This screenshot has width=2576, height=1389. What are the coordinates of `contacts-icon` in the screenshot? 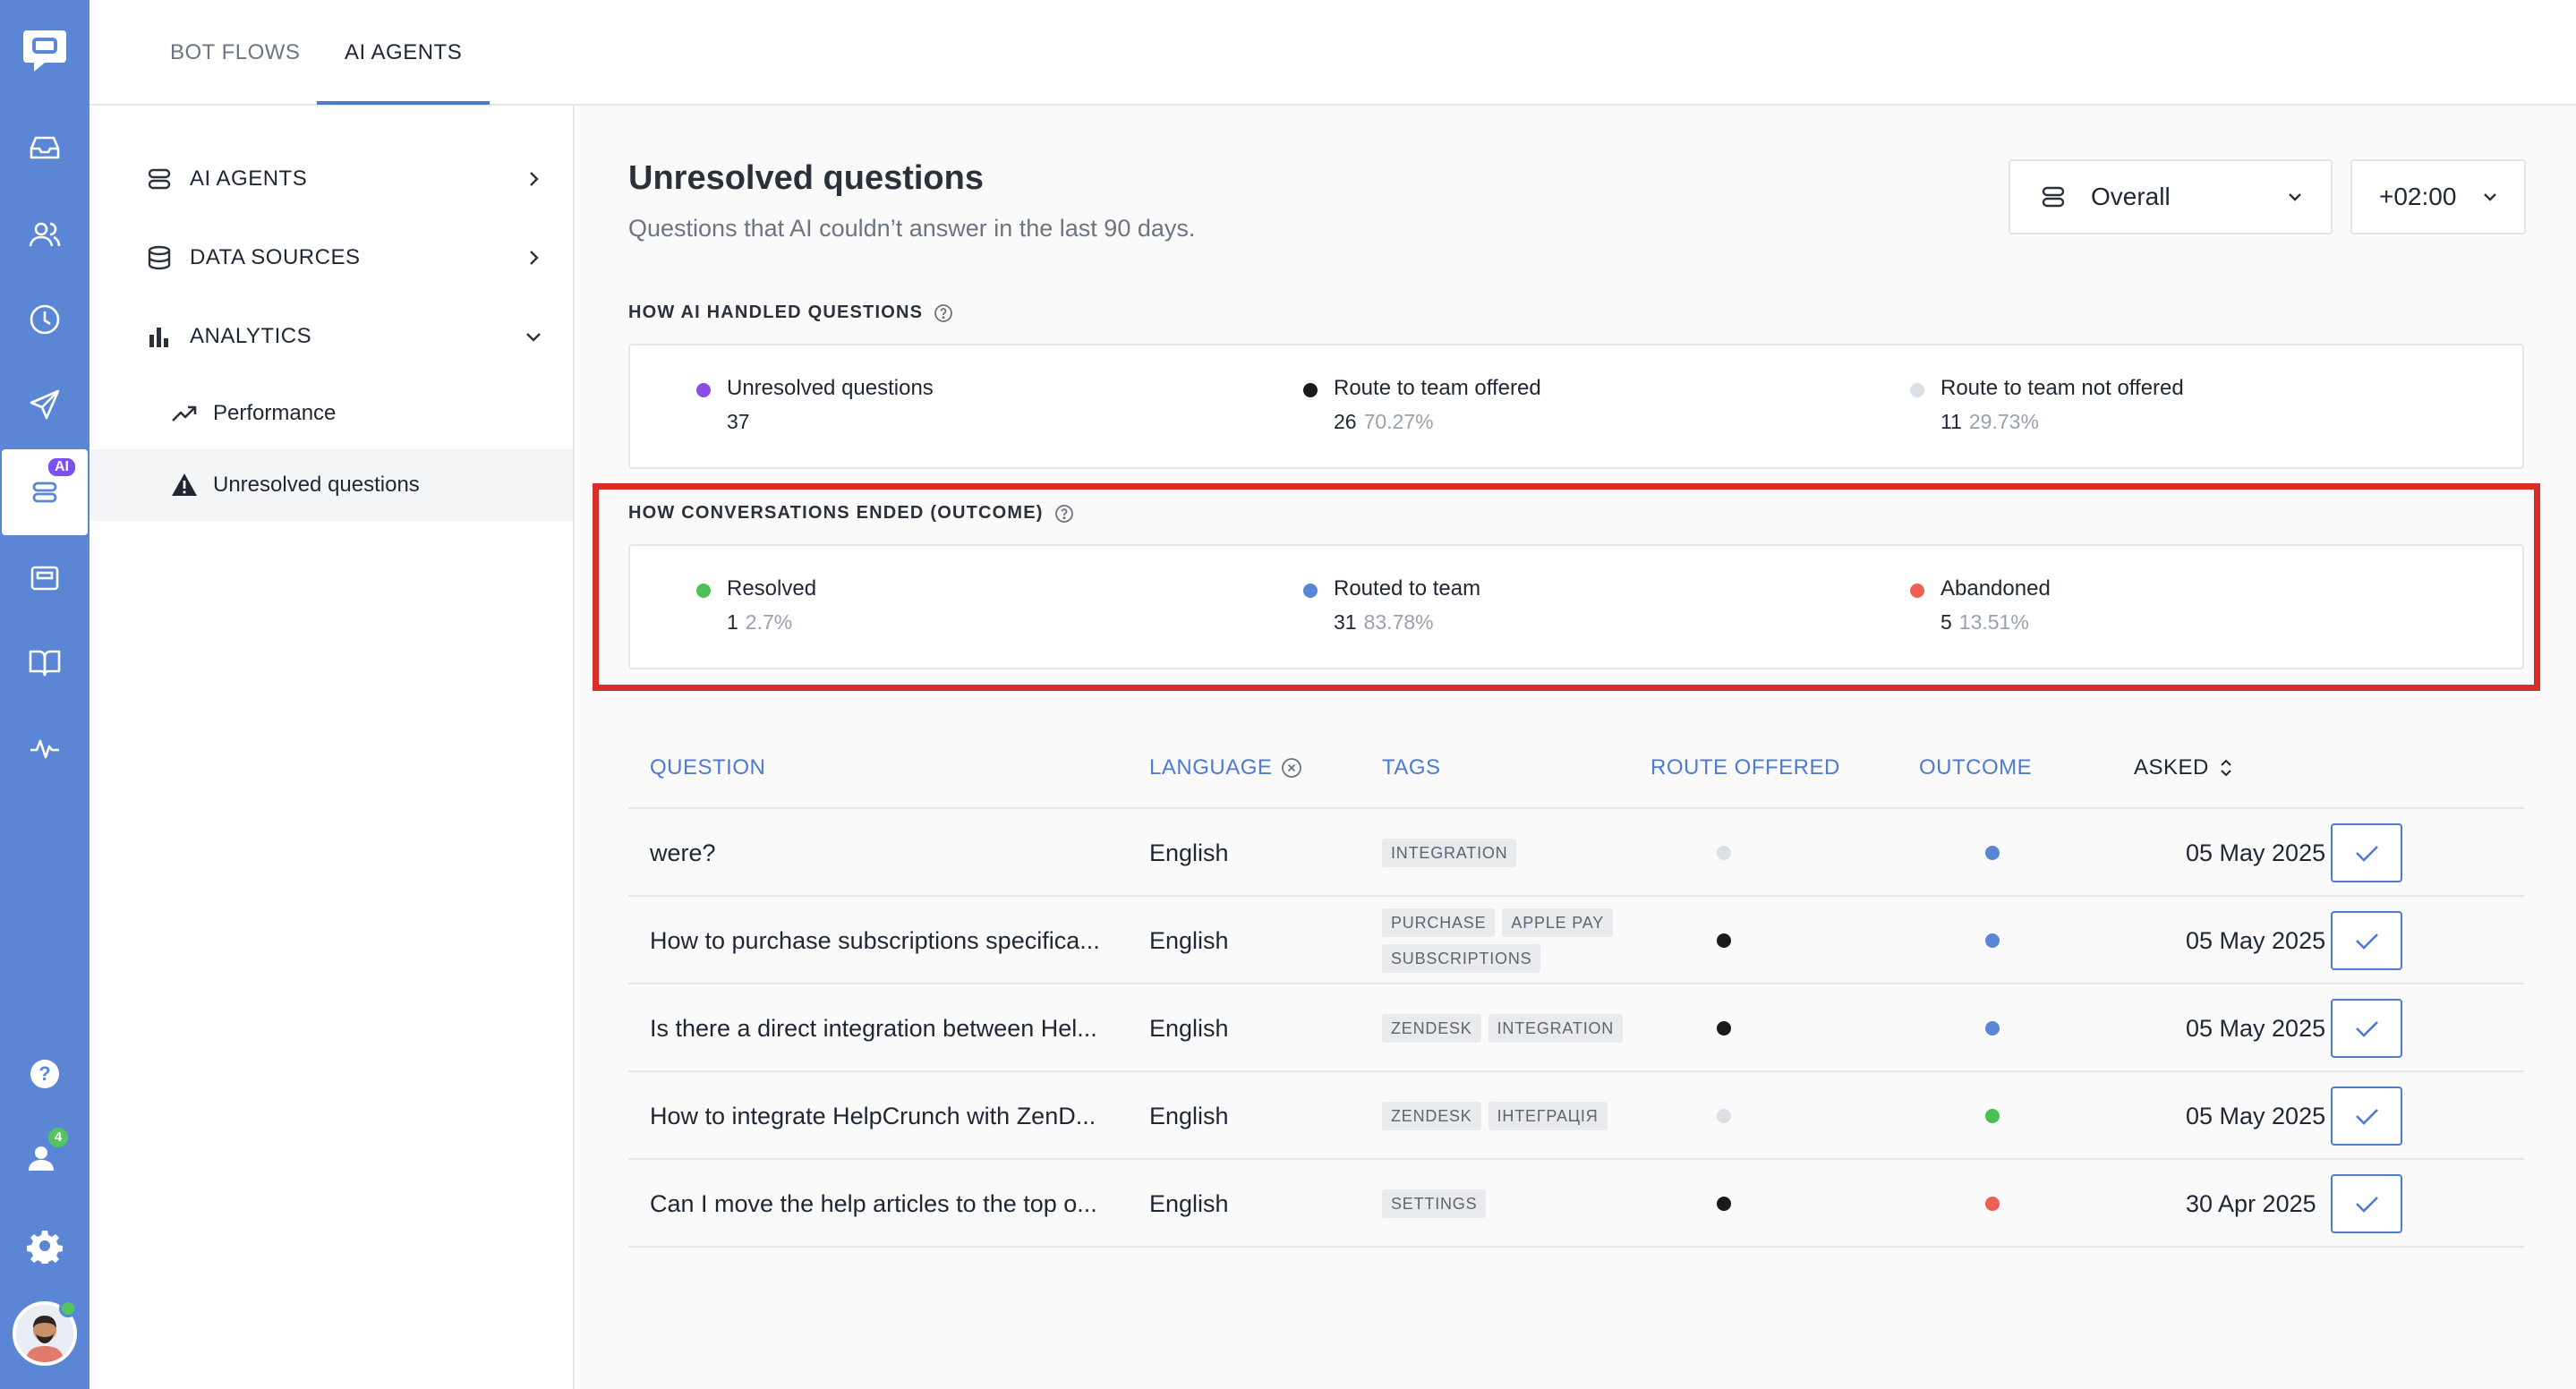 It's located at (45, 234).